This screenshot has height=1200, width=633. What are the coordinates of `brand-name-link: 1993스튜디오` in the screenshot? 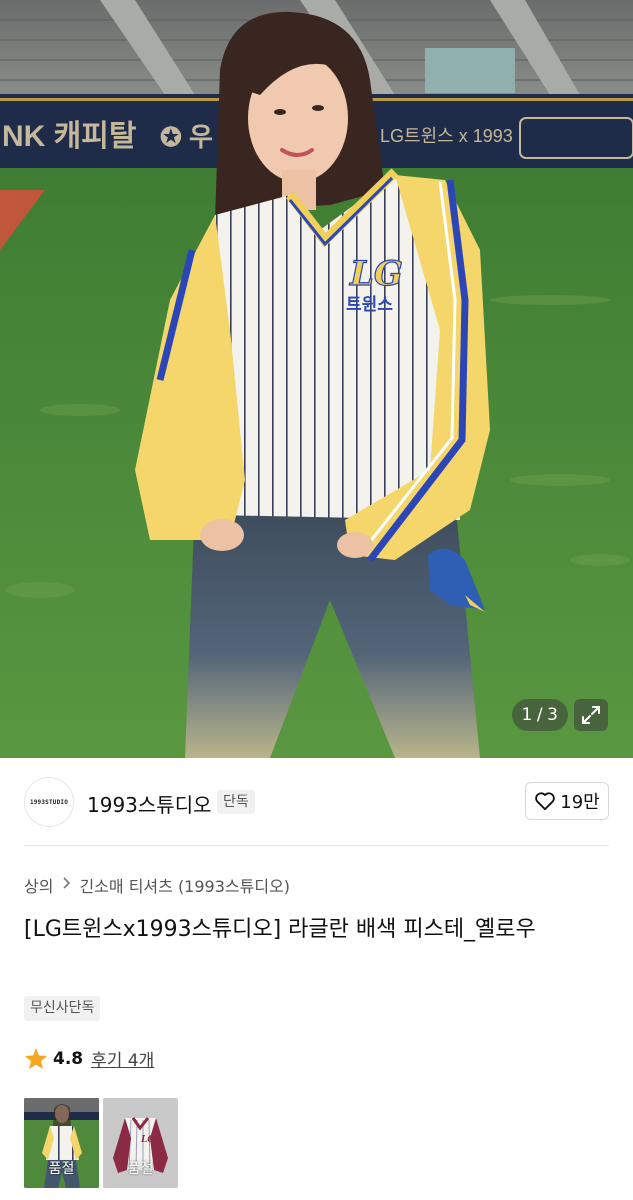 It's located at (149, 803).